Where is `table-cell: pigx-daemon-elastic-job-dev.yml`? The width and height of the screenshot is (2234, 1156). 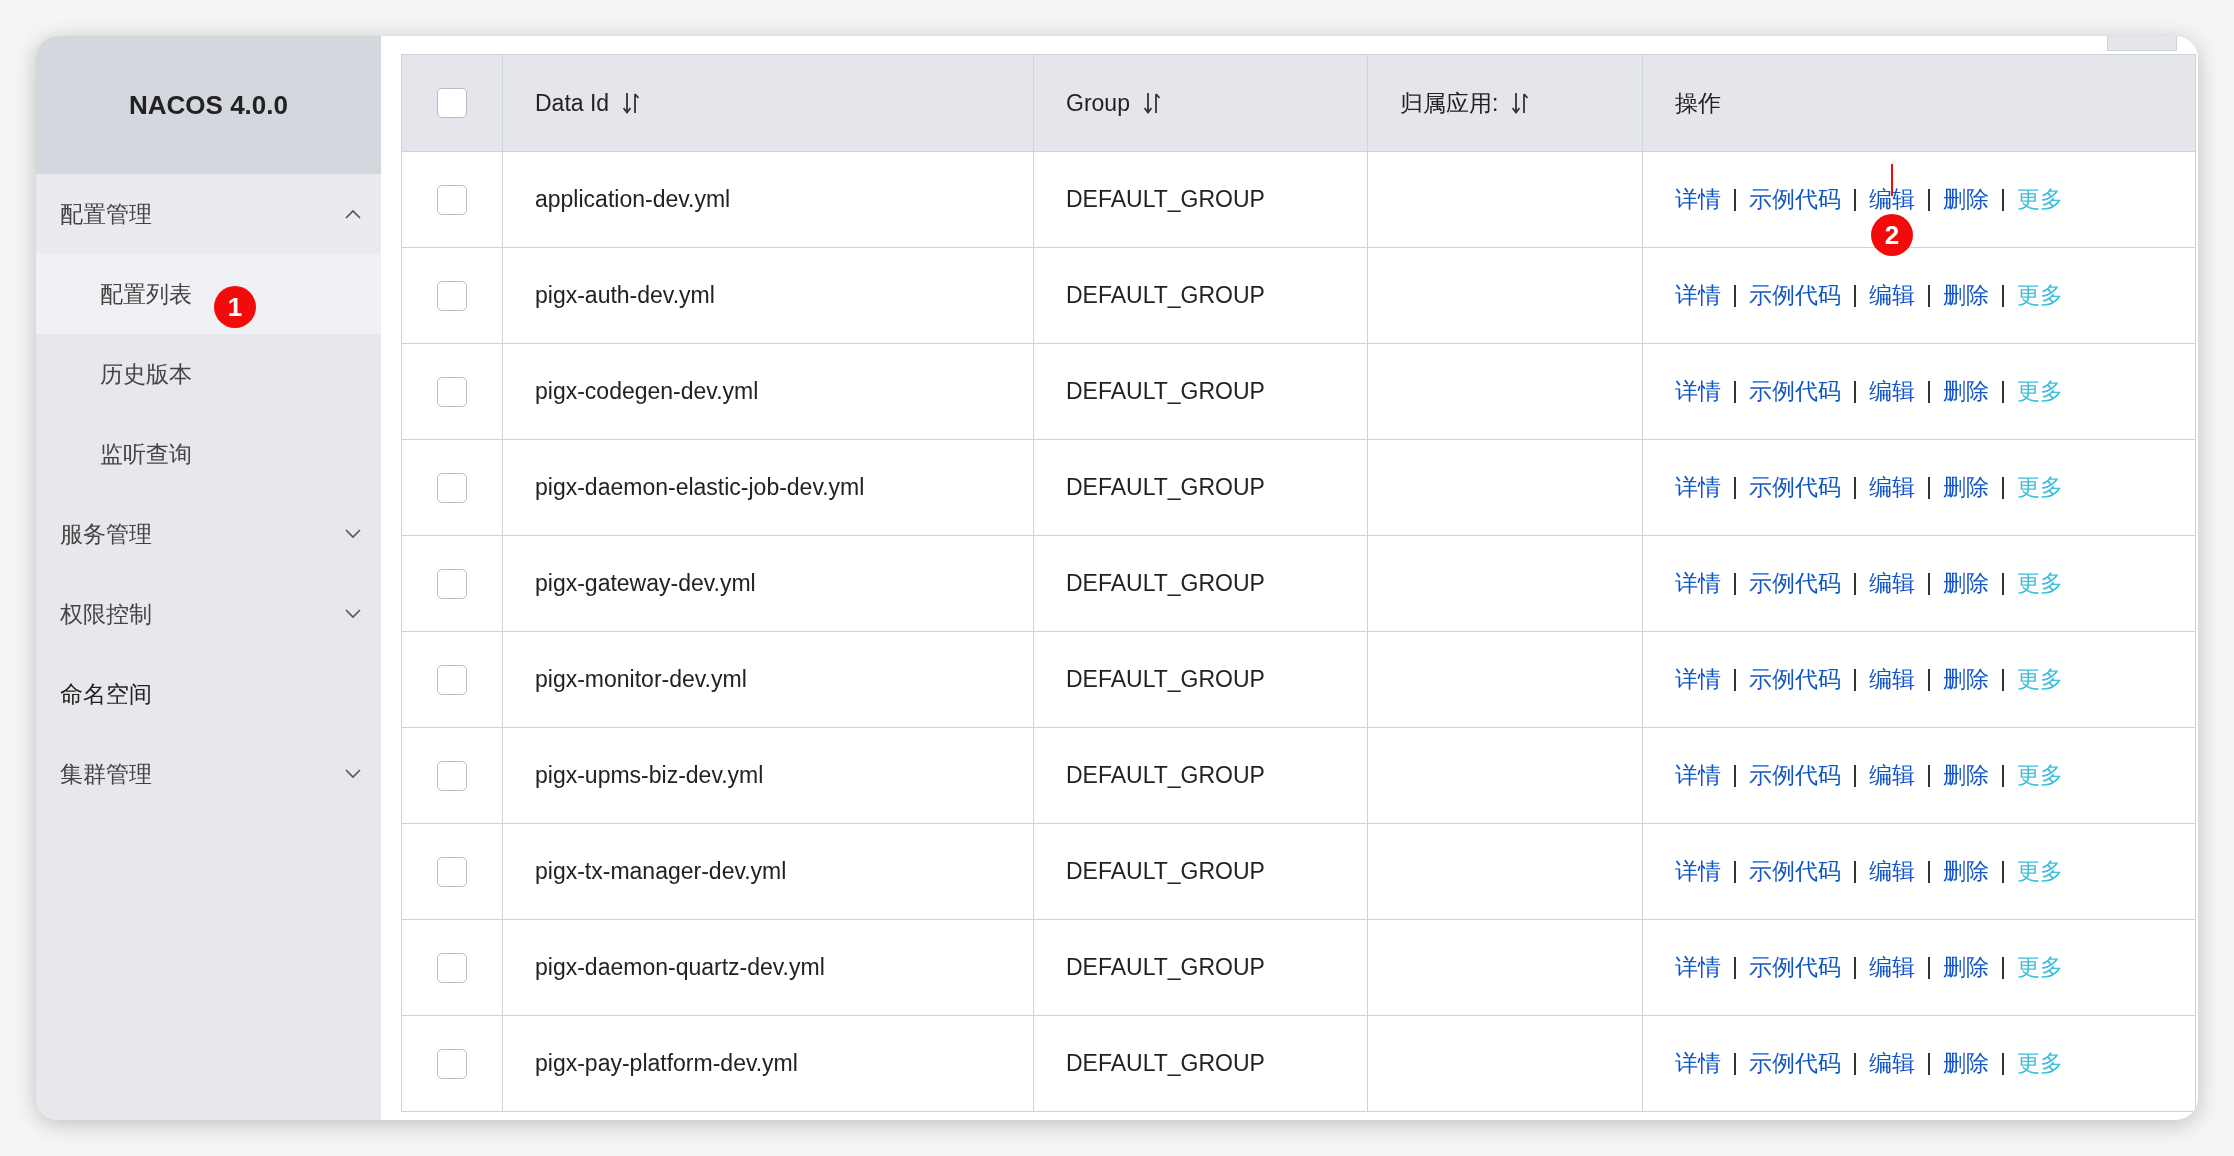
table-cell: pigx-daemon-elastic-job-dev.yml is located at coordinates (767, 487).